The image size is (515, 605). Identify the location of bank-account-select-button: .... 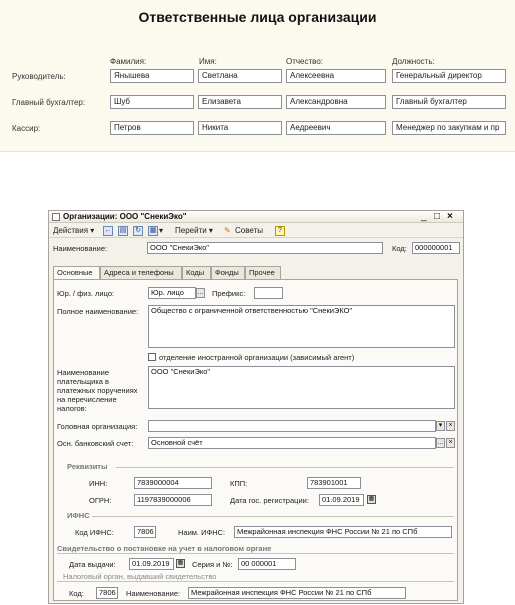
(440, 443).